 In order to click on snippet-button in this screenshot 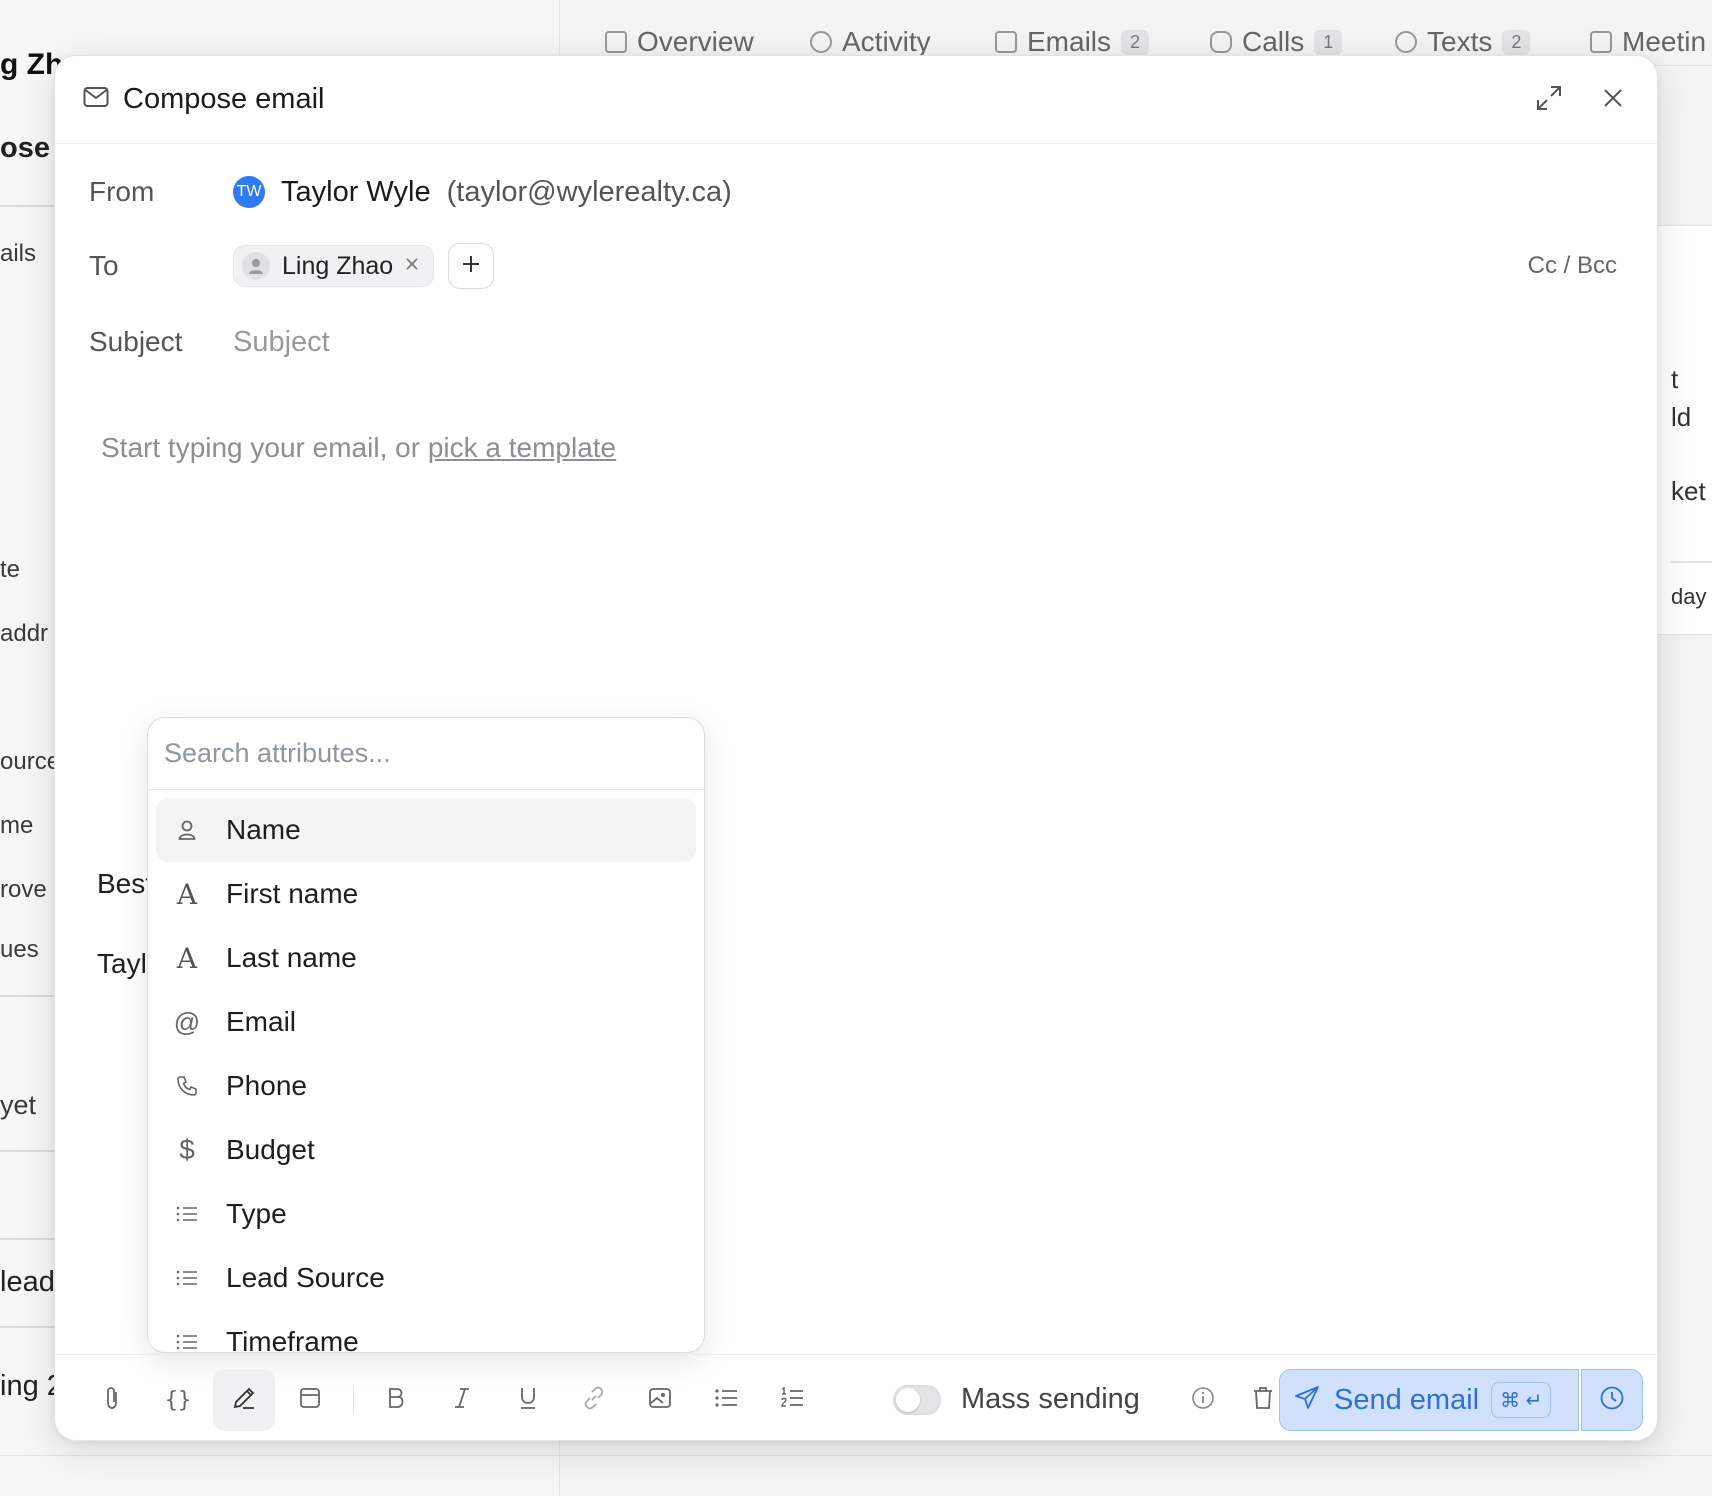, I will do `click(310, 1400)`.